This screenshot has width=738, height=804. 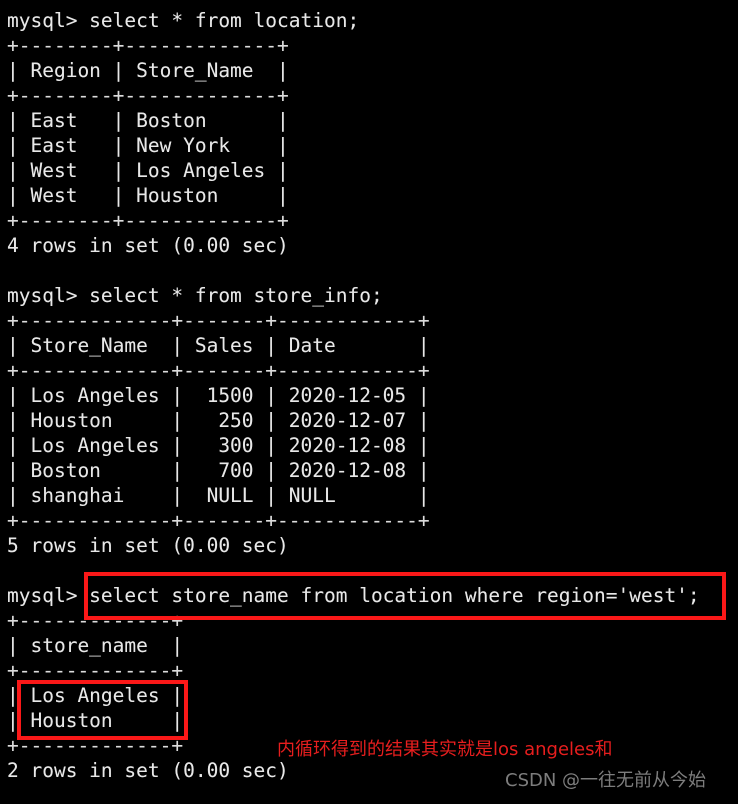 I want to click on table-bottom-rule: +-------------+-------+------------+, so click(x=218, y=520).